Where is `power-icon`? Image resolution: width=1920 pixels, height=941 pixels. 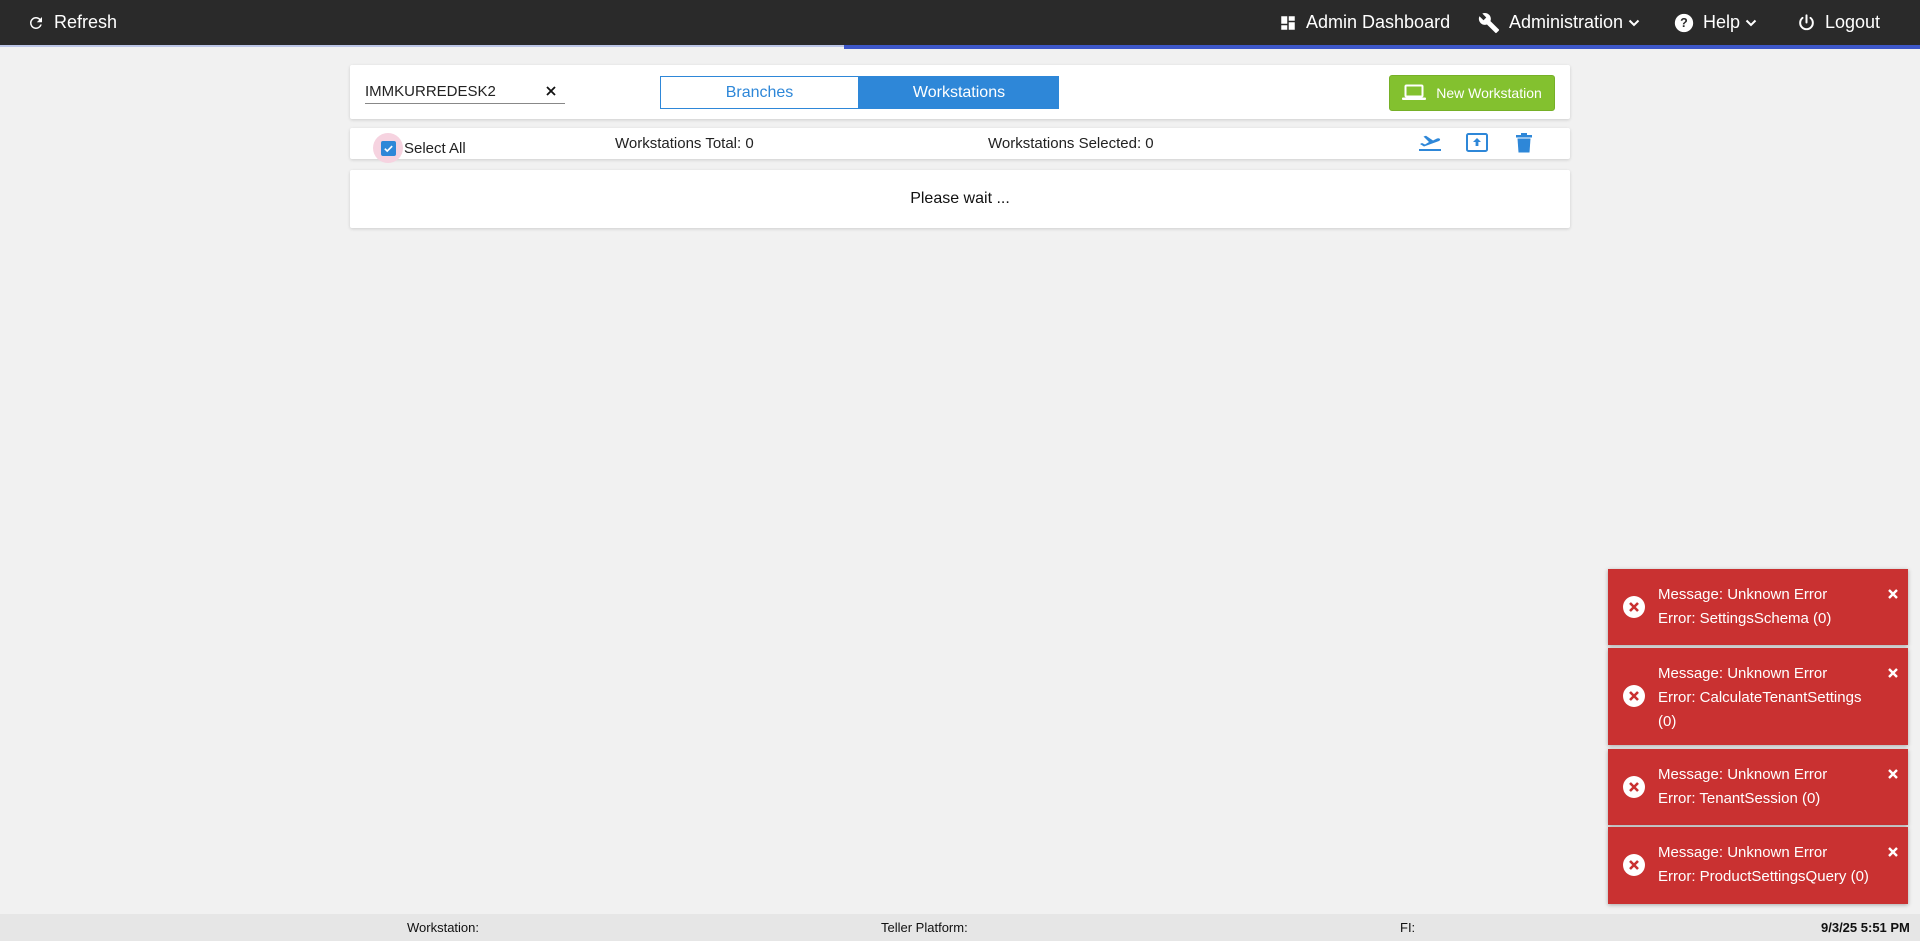
power-icon is located at coordinates (1806, 22).